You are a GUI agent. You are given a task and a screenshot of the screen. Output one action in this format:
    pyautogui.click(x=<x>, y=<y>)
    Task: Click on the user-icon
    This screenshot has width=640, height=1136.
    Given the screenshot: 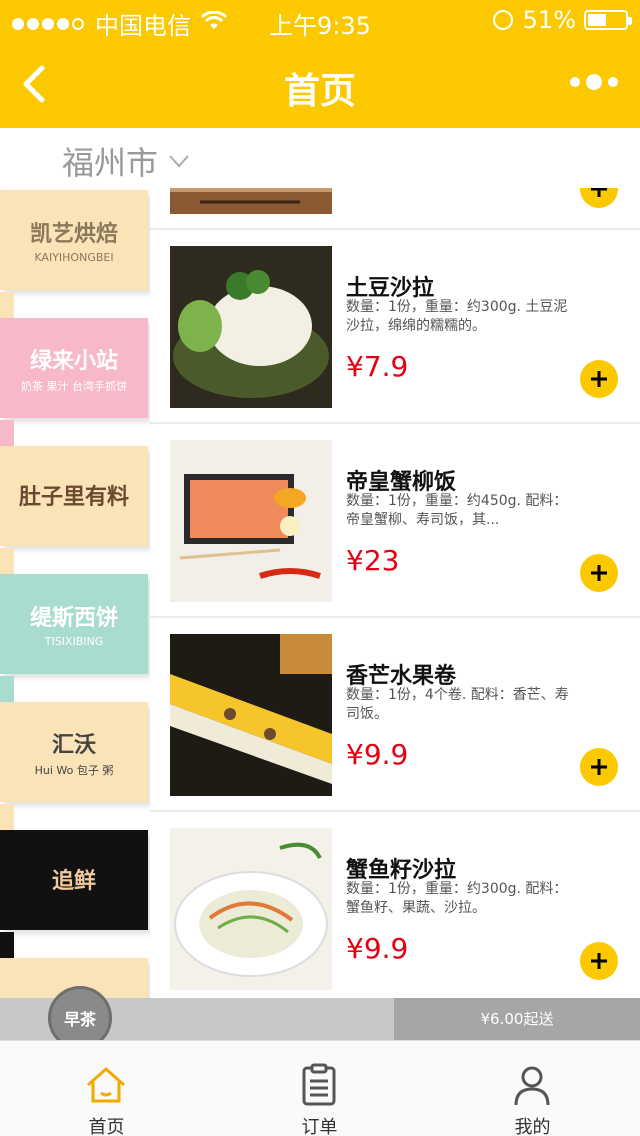 What is the action you would take?
    pyautogui.click(x=532, y=1086)
    